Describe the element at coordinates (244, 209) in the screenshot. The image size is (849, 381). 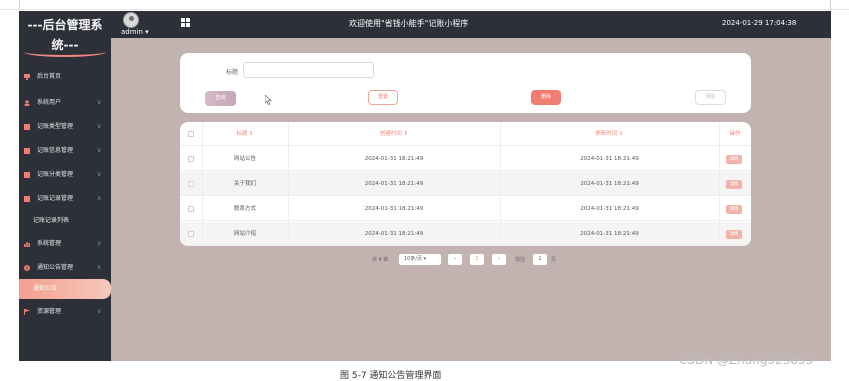
I see `cell-title: 联系方式` at that location.